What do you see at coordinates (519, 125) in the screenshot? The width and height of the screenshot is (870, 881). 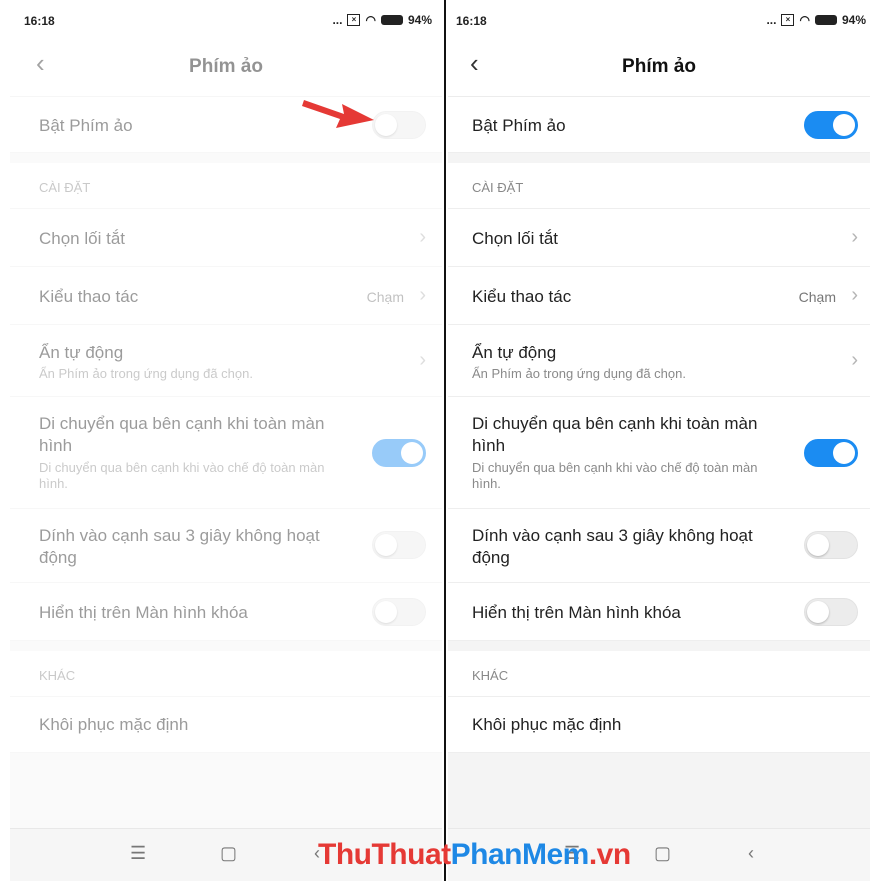 I see `master-toggle-label: Bật Phím ảo` at bounding box center [519, 125].